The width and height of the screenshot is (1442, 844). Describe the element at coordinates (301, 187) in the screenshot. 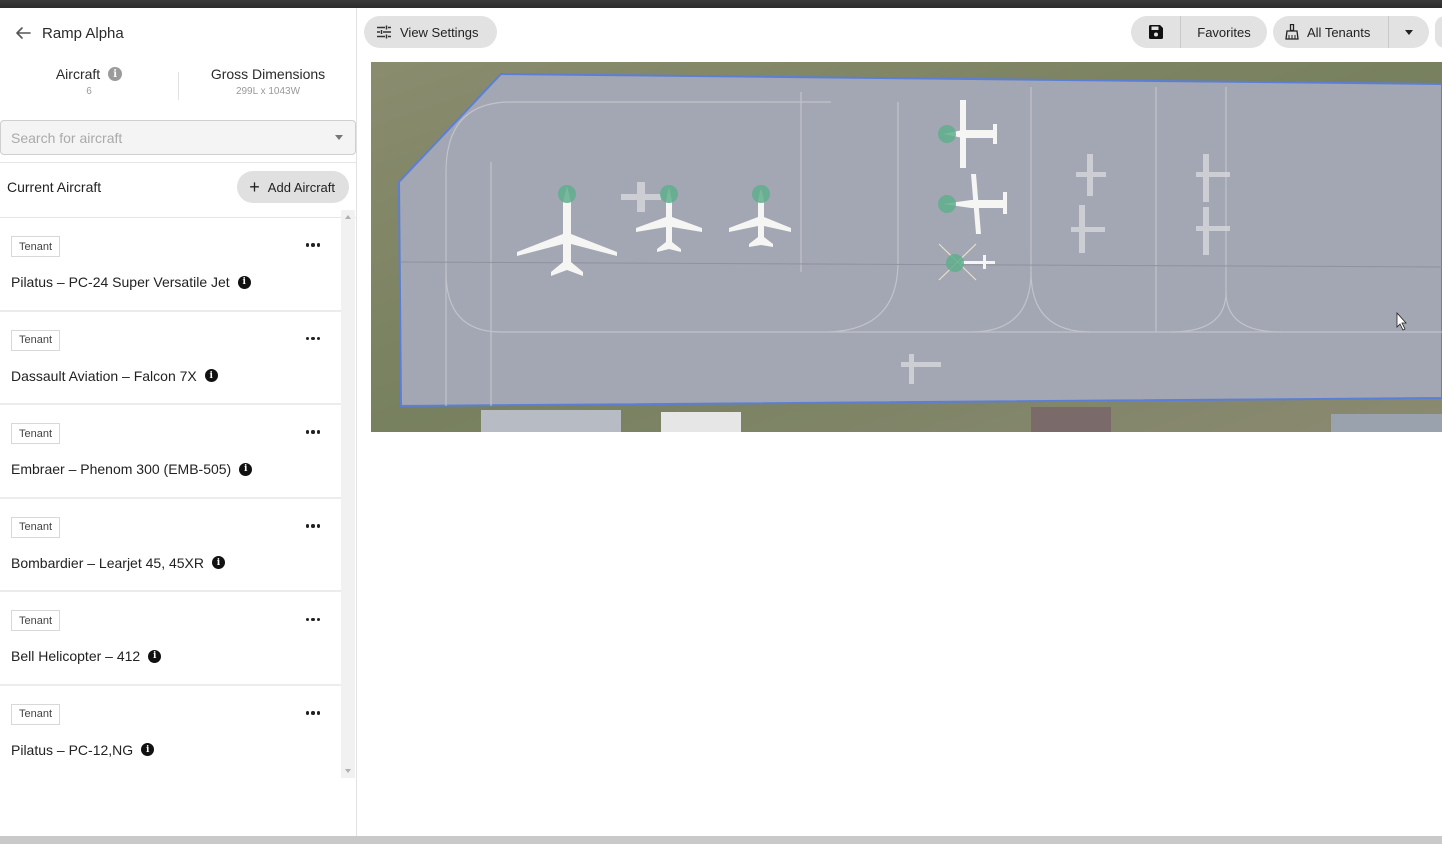

I see `add-aircraft-label: Add Aircraft` at that location.